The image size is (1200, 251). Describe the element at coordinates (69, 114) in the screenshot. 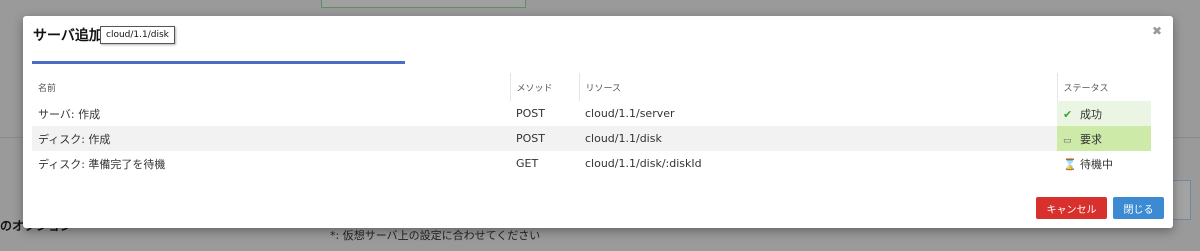

I see `row-name: サーバ: 作成` at that location.